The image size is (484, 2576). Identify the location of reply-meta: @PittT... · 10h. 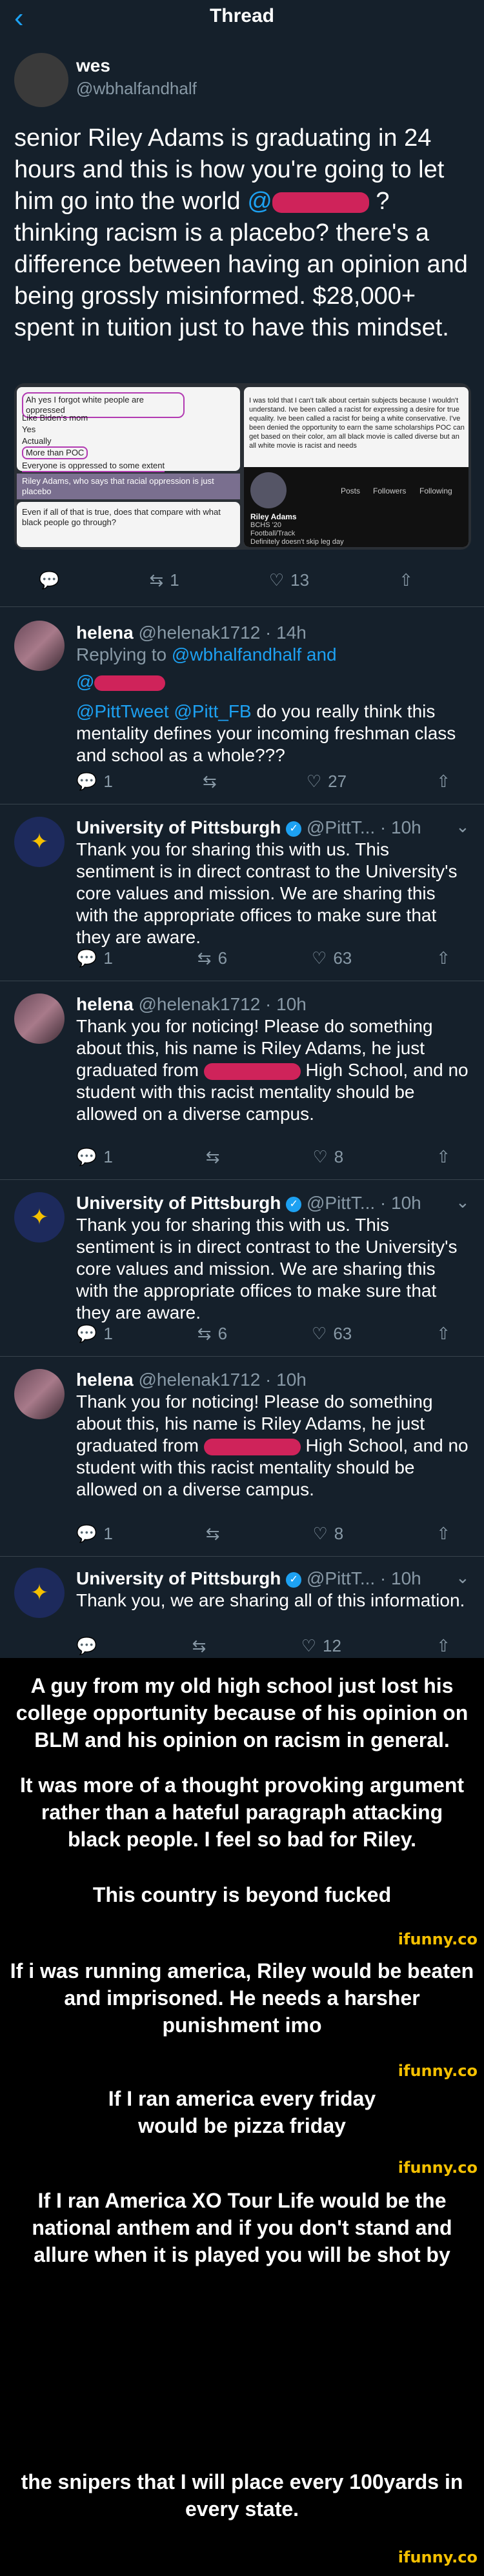
(363, 1203).